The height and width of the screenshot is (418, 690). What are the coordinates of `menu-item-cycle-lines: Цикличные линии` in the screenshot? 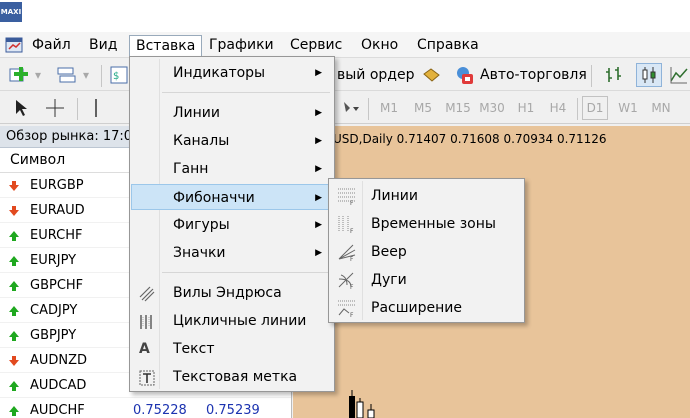 It's located at (232, 321).